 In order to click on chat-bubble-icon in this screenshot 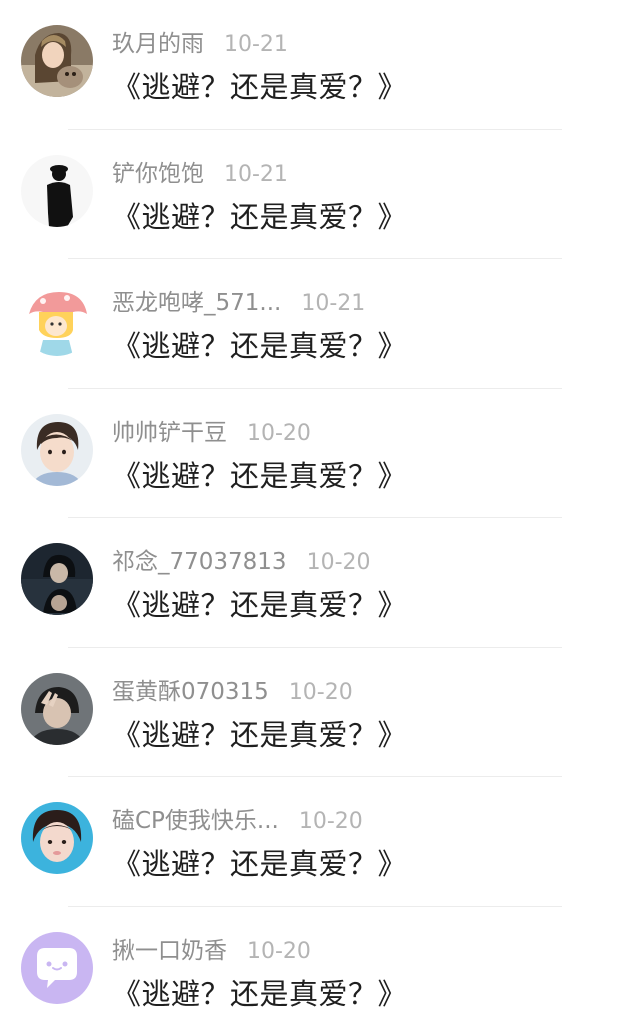, I will do `click(57, 968)`.